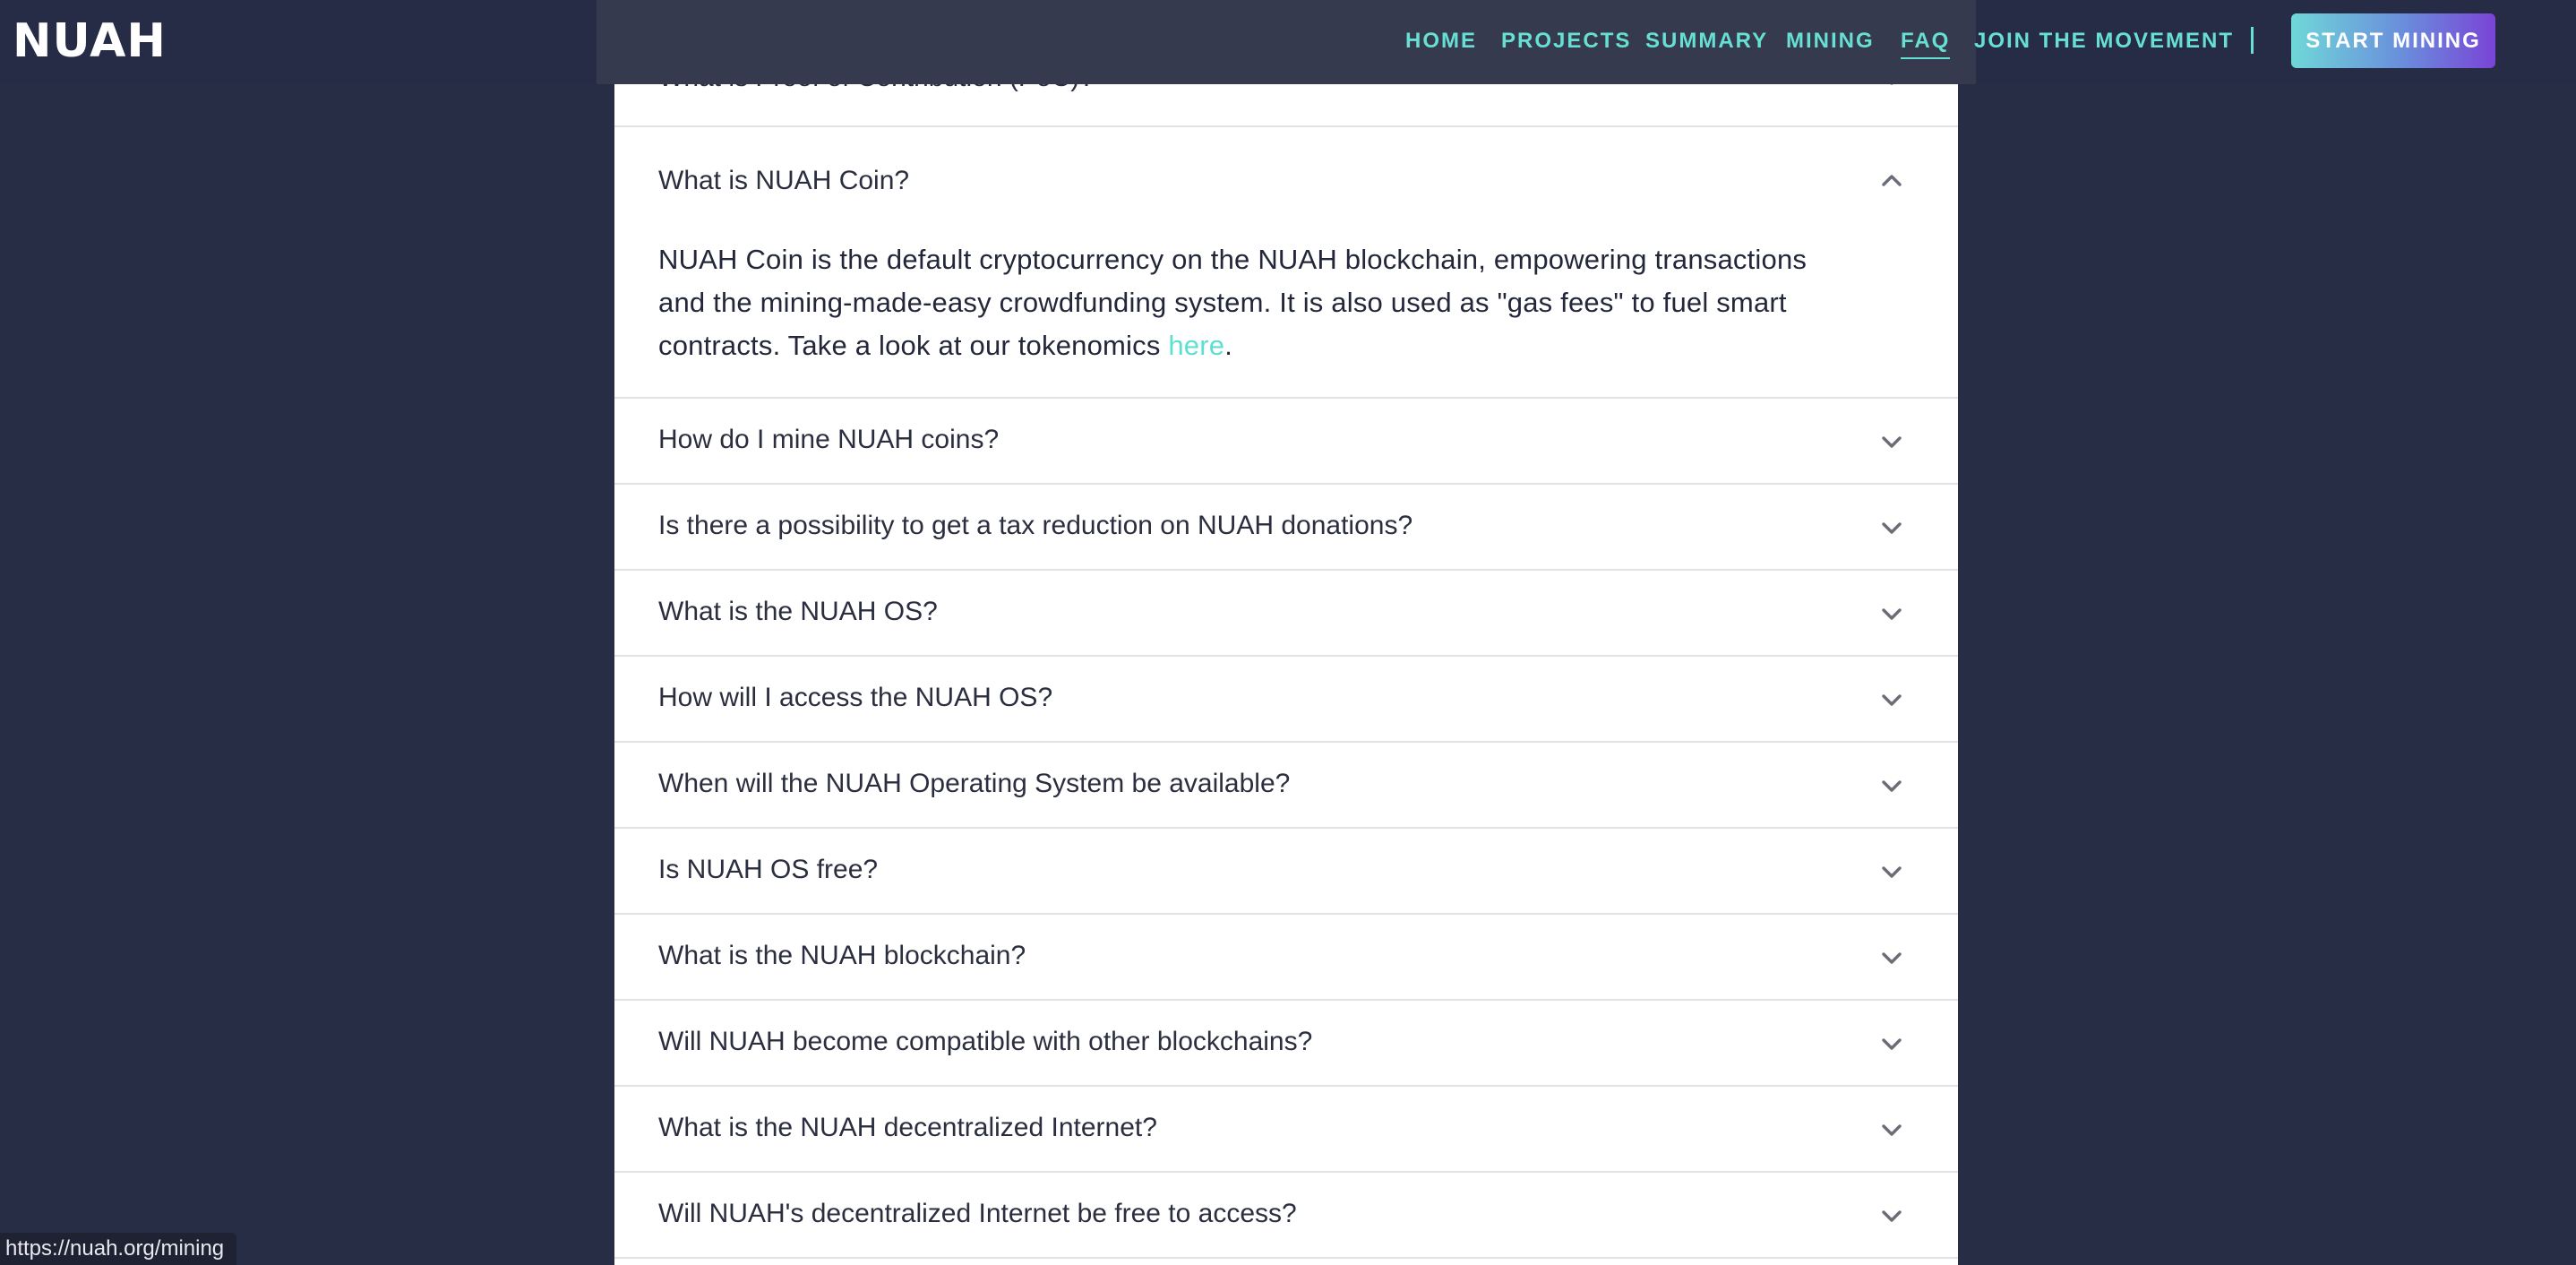 The width and height of the screenshot is (2576, 1265). What do you see at coordinates (1286, 442) in the screenshot?
I see `faq-item: How do I mine NUAH coins?` at bounding box center [1286, 442].